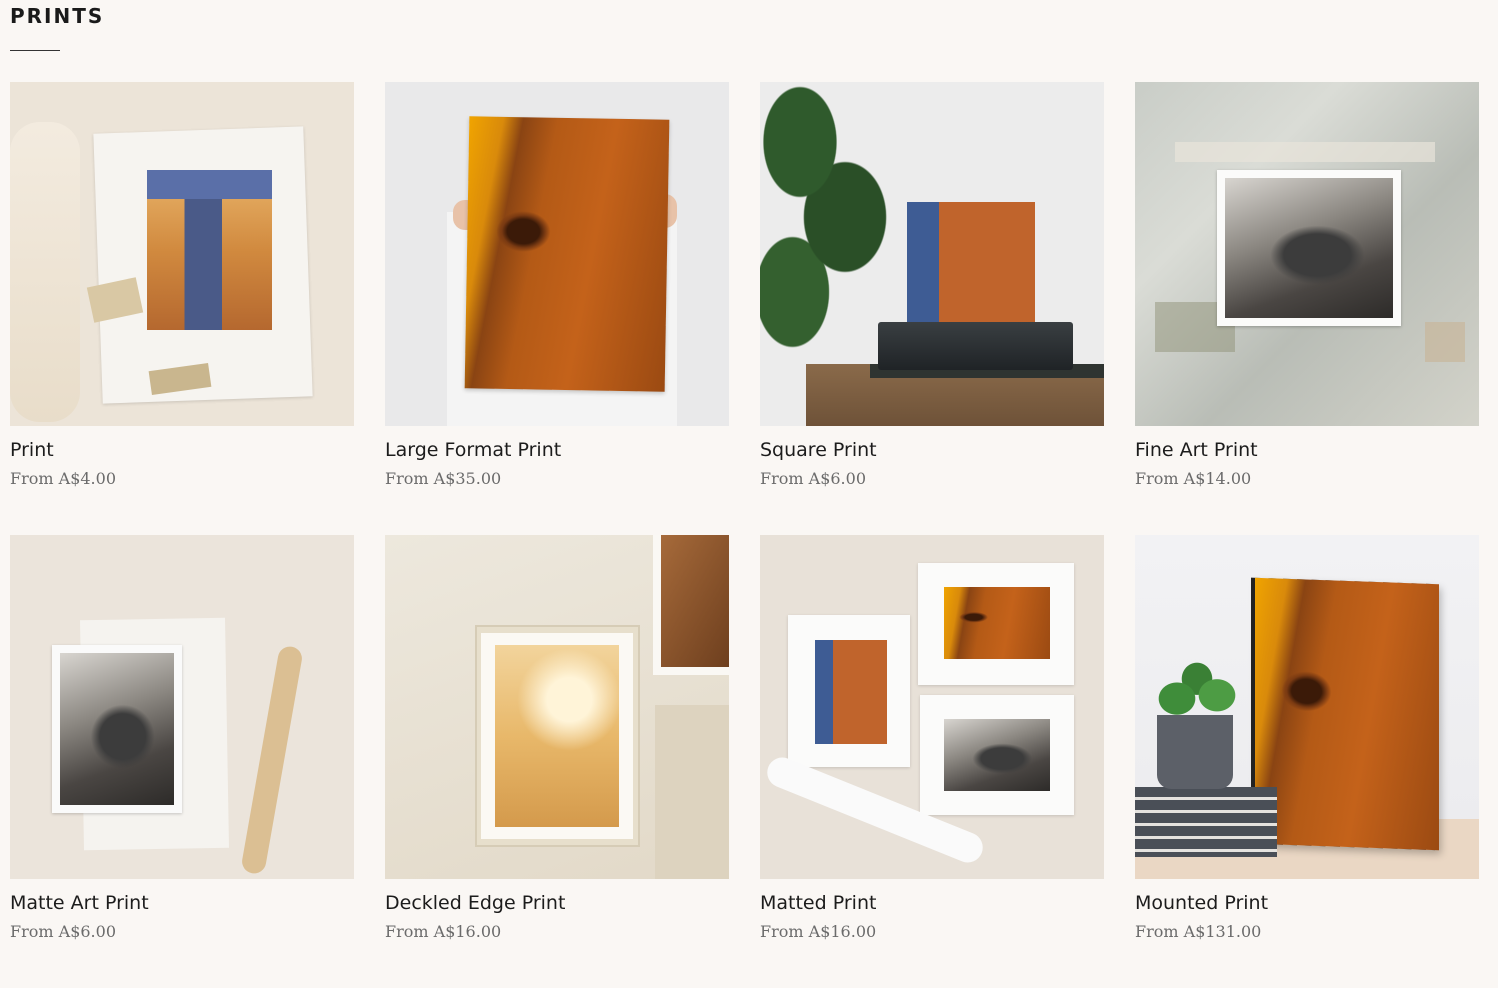 The width and height of the screenshot is (1498, 988). I want to click on product-name: Print, so click(182, 450).